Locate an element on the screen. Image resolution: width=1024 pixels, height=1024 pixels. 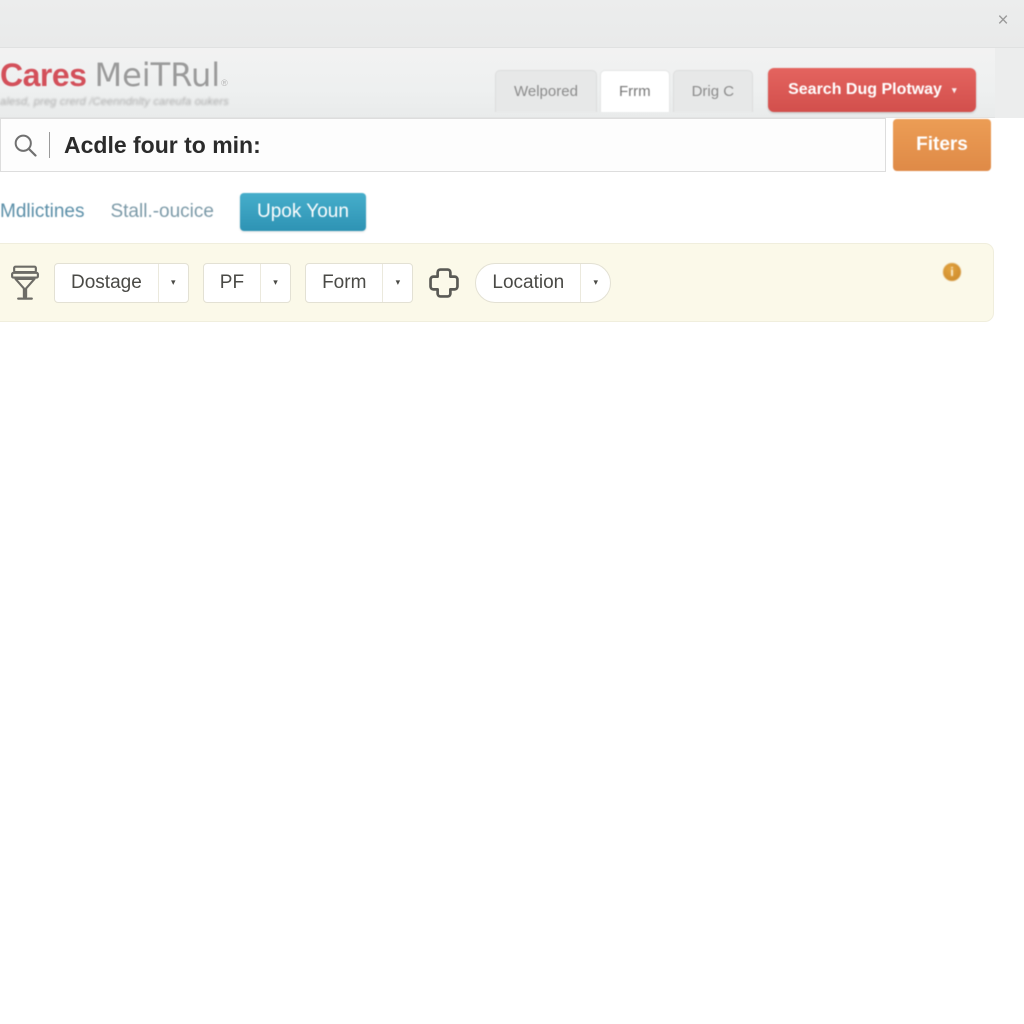
search-drug-pathway-button: Search Dug Plotway ▾ is located at coordinates (872, 90).